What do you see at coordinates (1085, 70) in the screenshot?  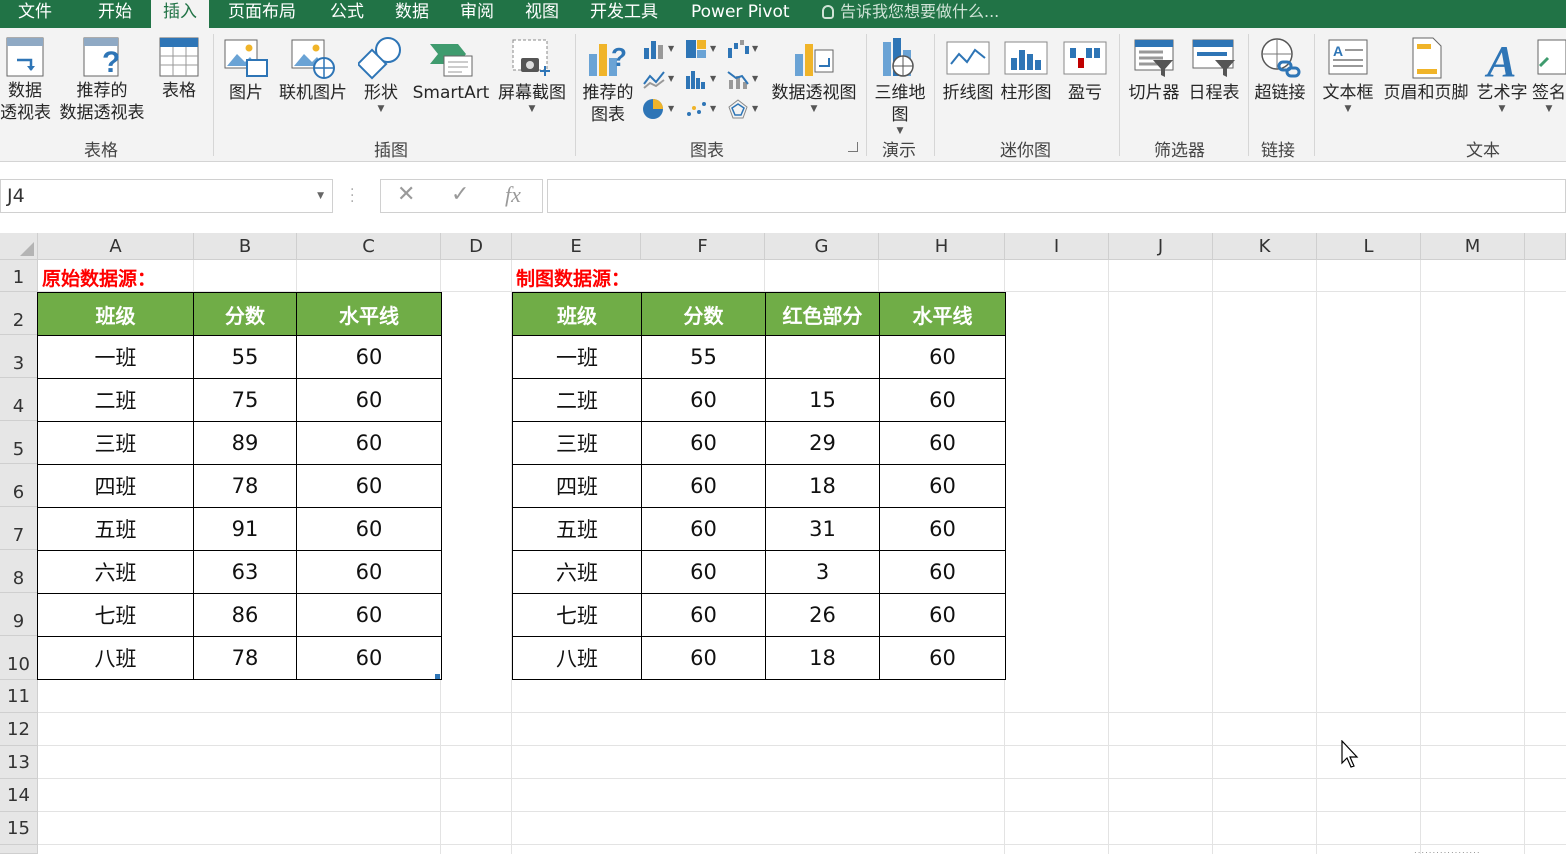 I see `sparkline-winloss-button: 盈亏` at bounding box center [1085, 70].